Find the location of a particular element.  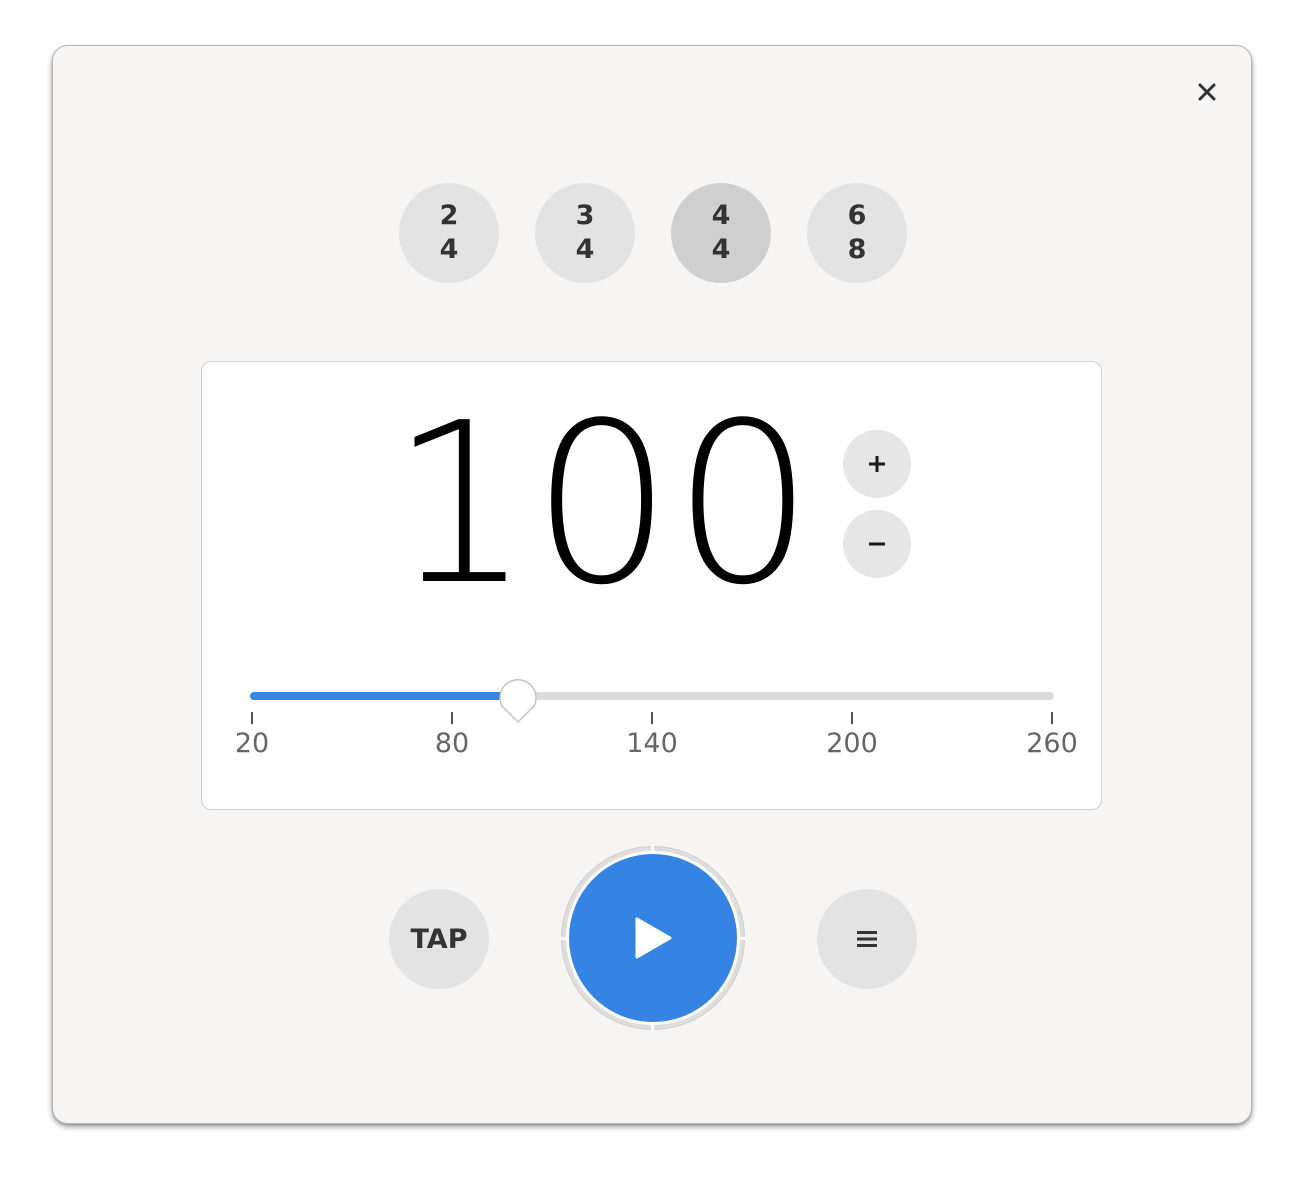

minus-icon is located at coordinates (877, 544).